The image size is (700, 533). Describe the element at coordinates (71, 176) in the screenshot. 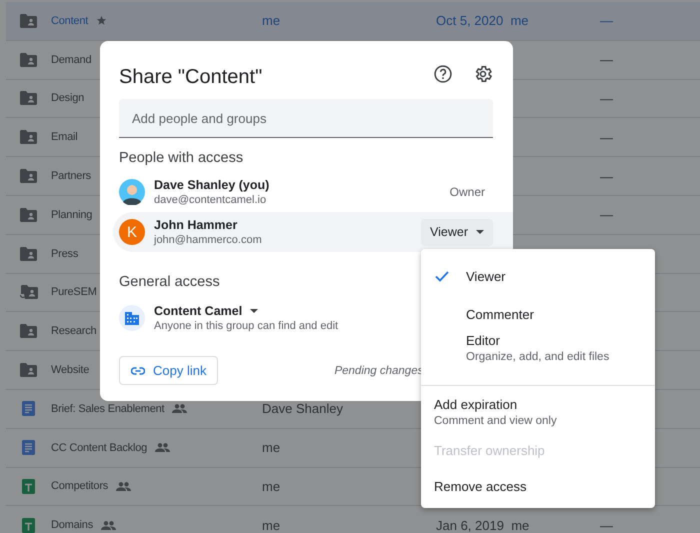

I see `file-name: Partners` at that location.